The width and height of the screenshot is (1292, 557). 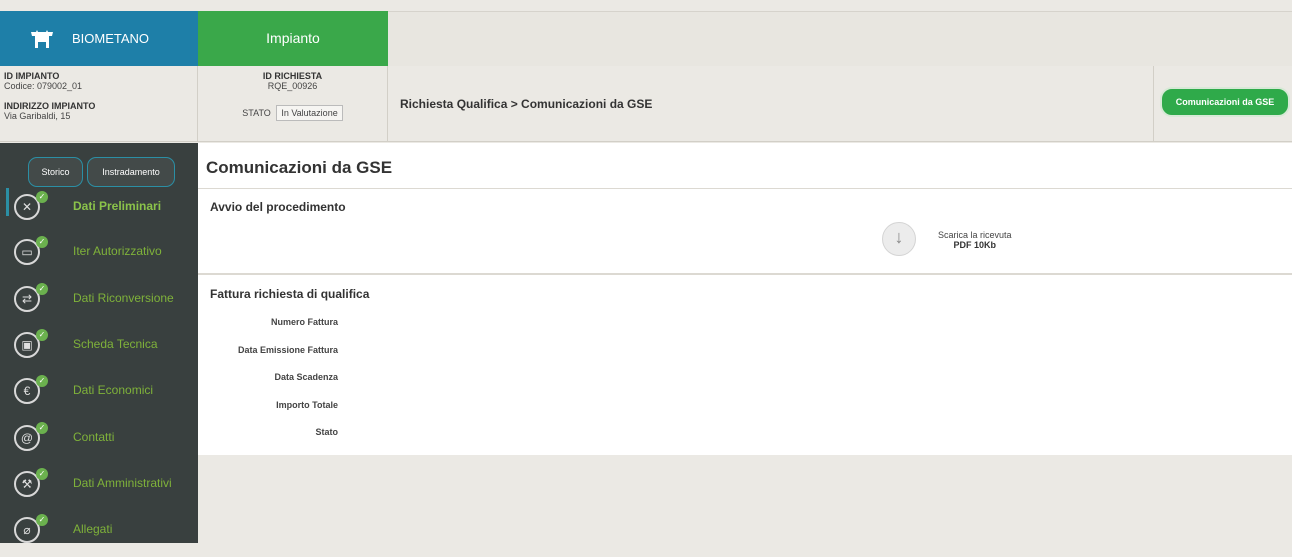 What do you see at coordinates (293, 38) in the screenshot?
I see `tab-impianto: Impianto` at bounding box center [293, 38].